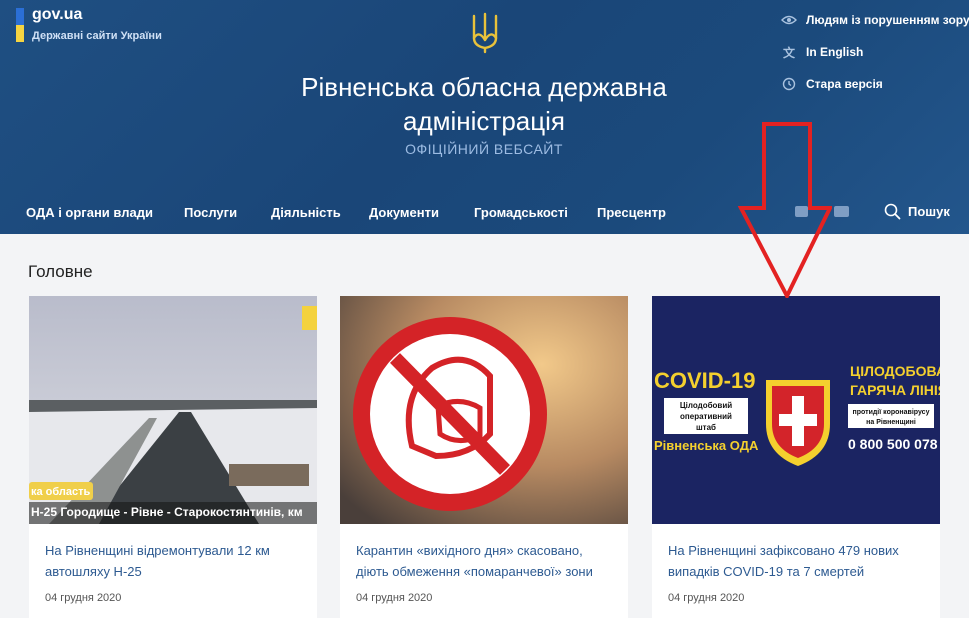 The width and height of the screenshot is (969, 618). I want to click on history-icon, so click(789, 84).